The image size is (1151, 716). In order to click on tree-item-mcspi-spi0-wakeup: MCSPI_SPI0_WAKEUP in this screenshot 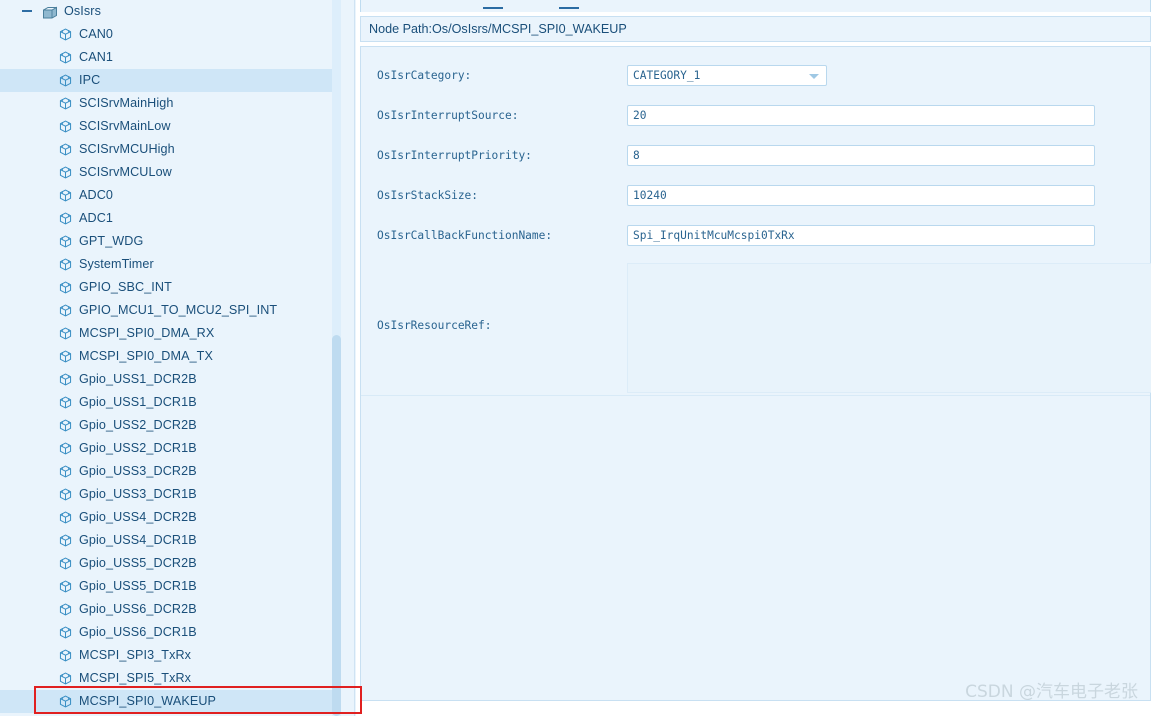, I will do `click(170, 701)`.